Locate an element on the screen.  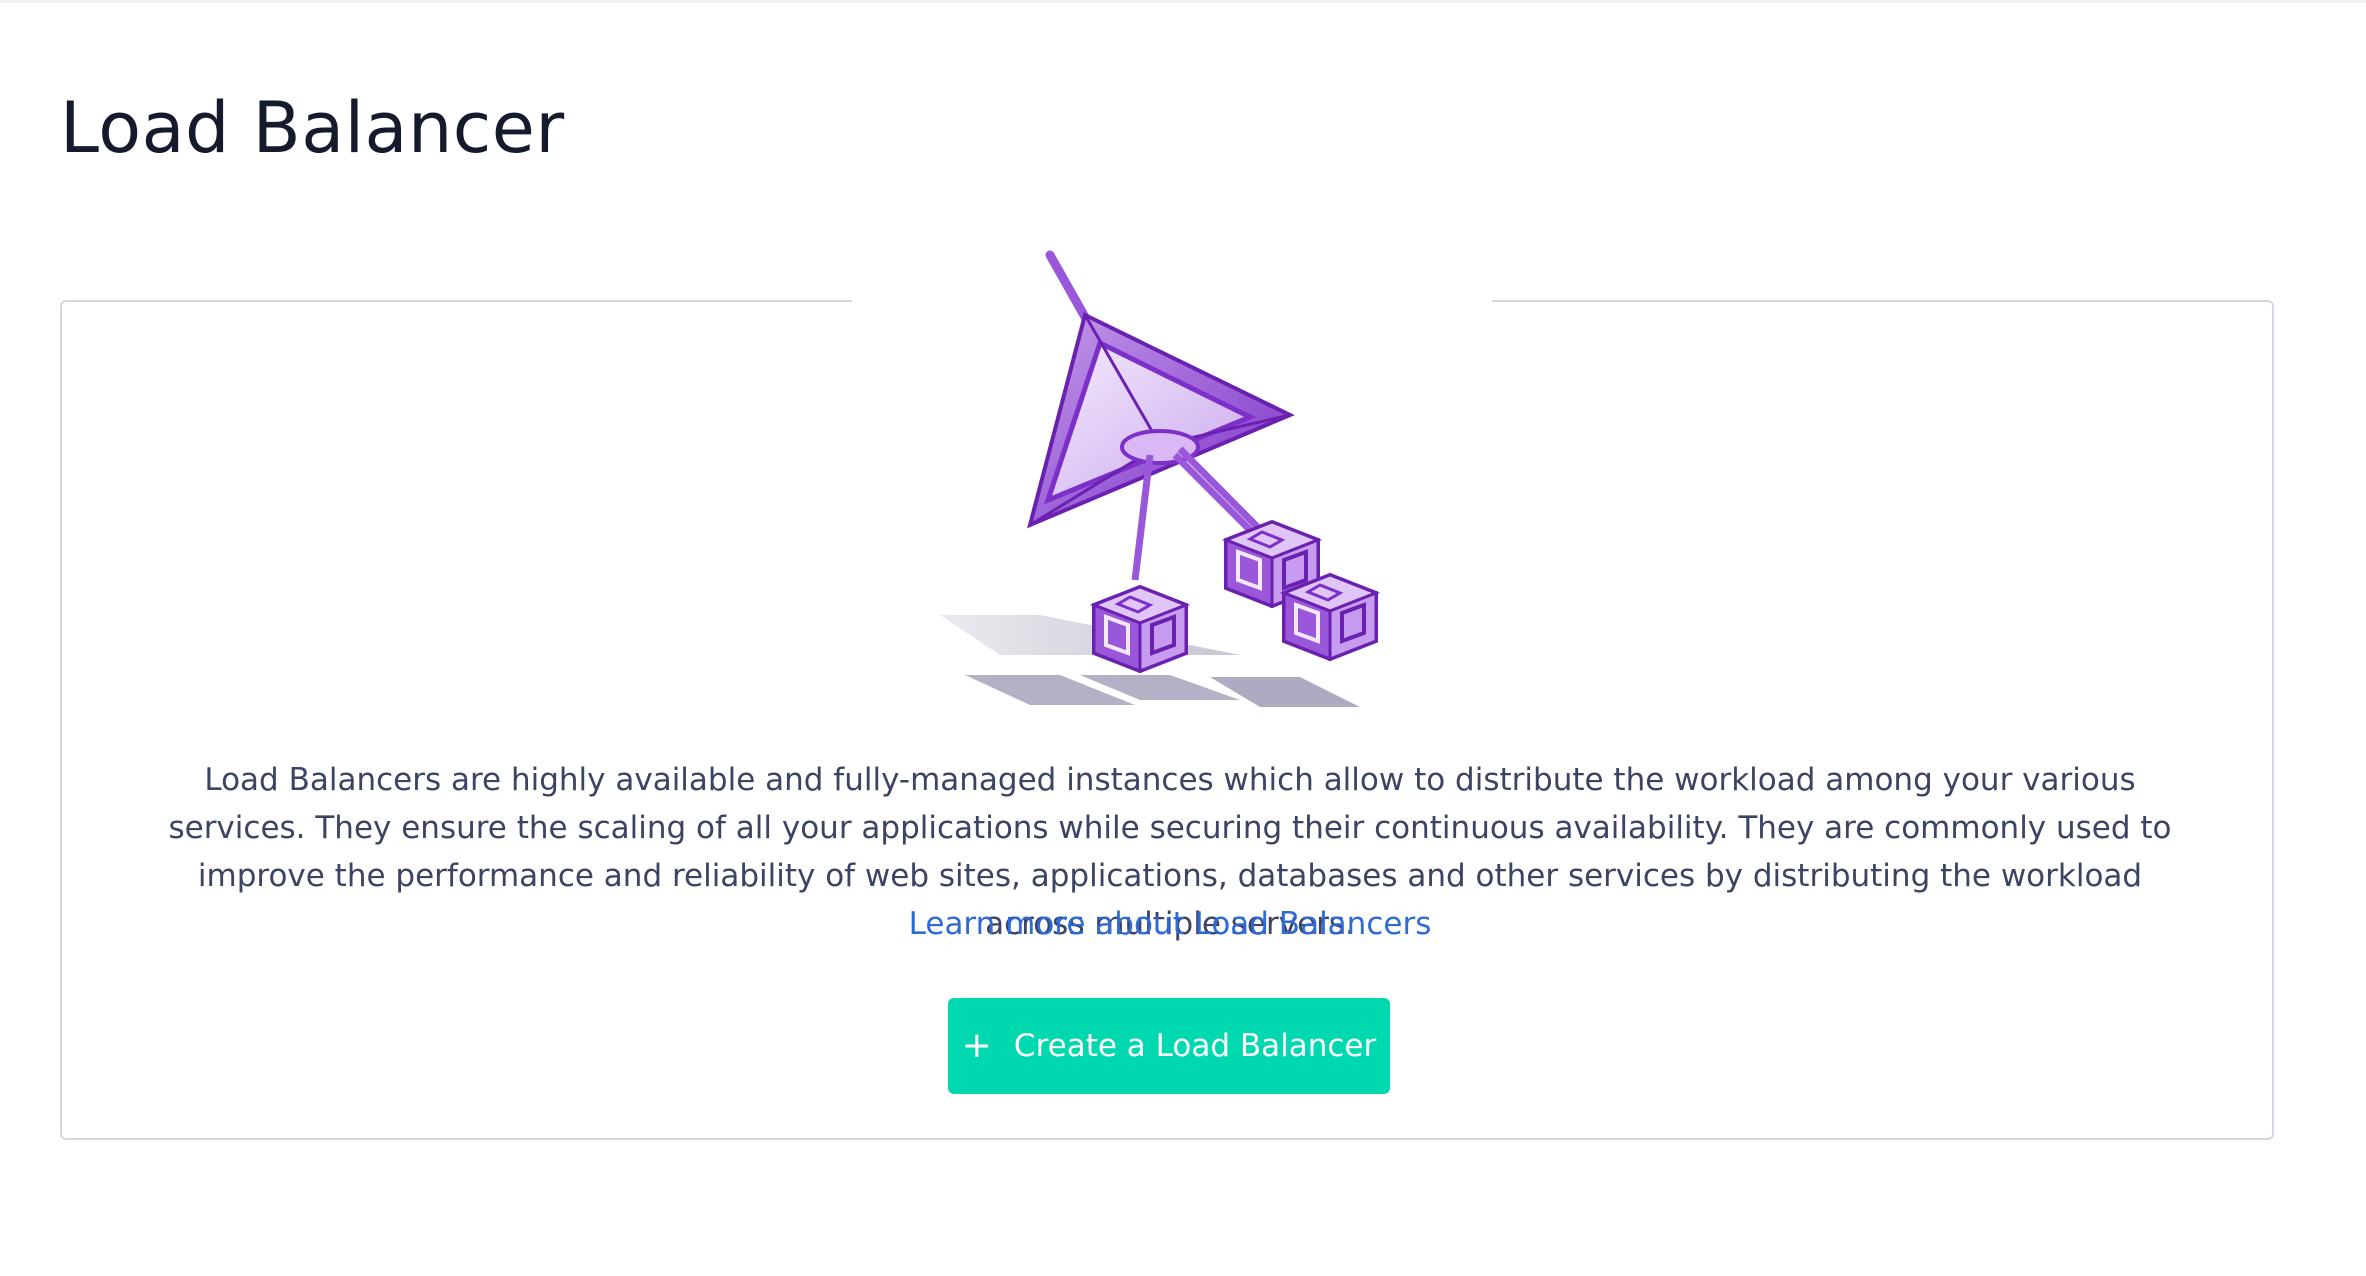
page-title: Load Balancer is located at coordinates (312, 128).